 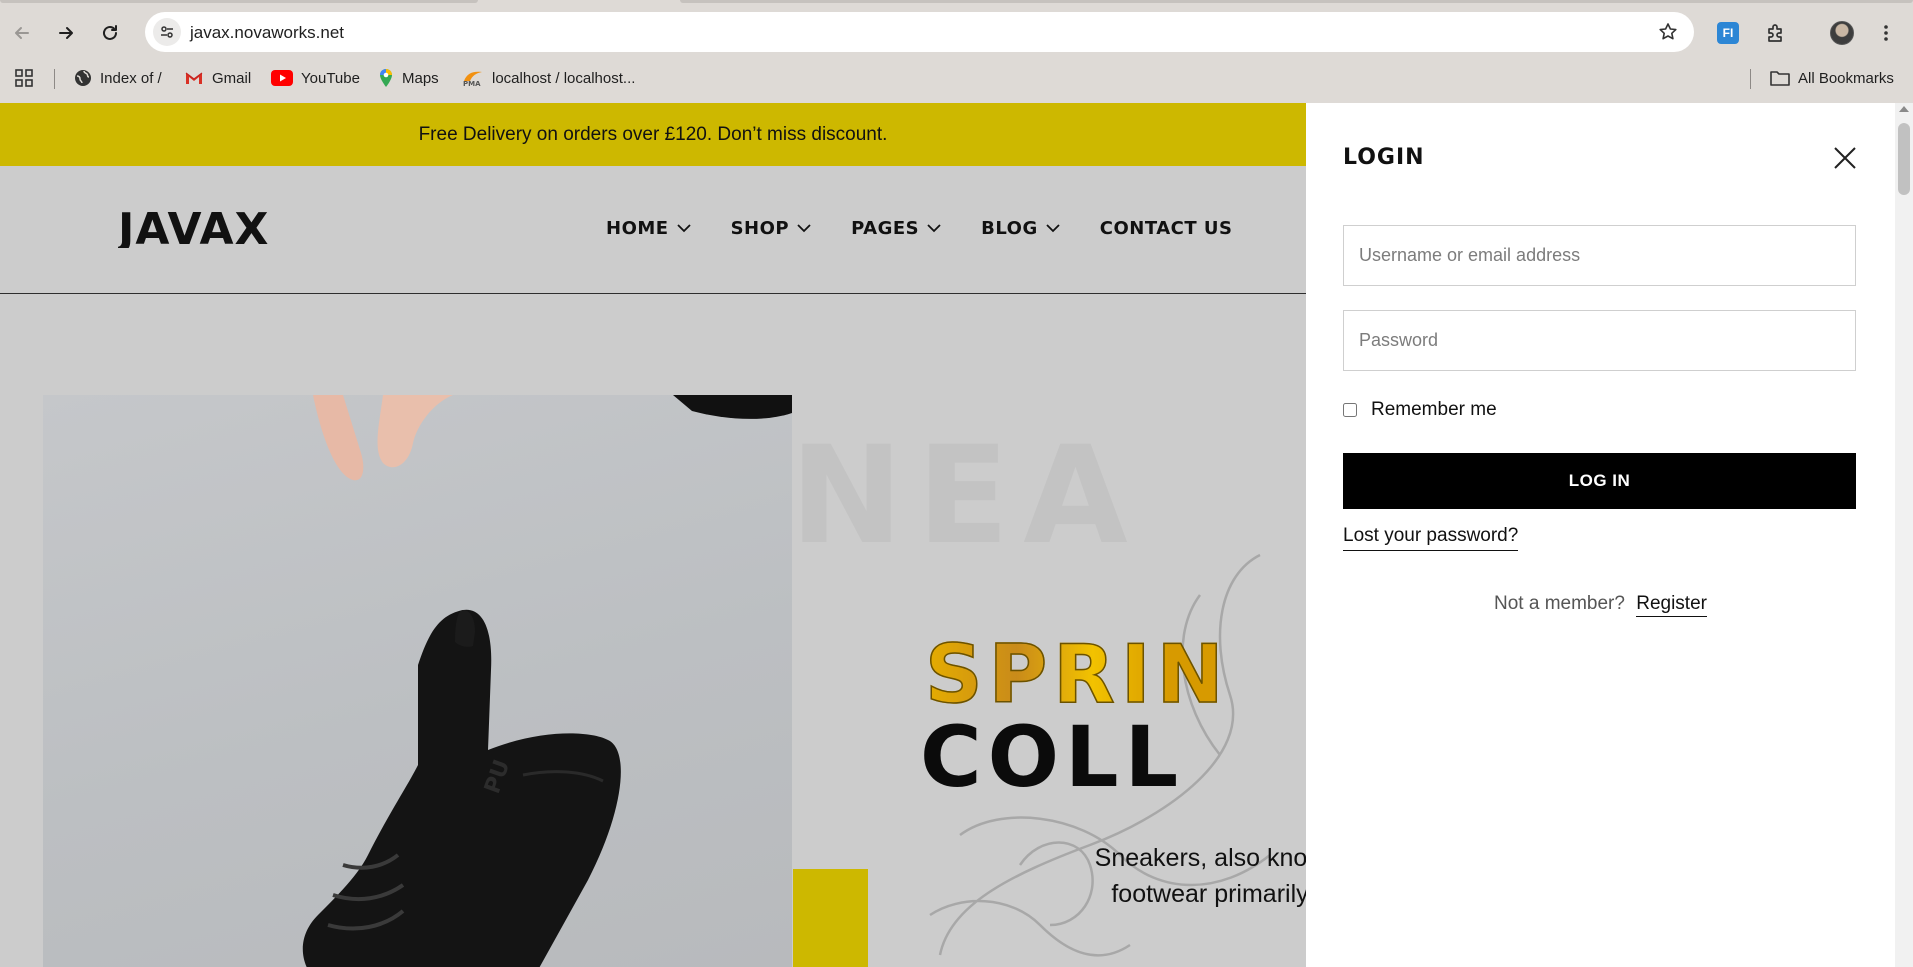 I want to click on site-header: JAVAX HOME SHOP PAGES BLOG CONTACT US, so click(x=653, y=230).